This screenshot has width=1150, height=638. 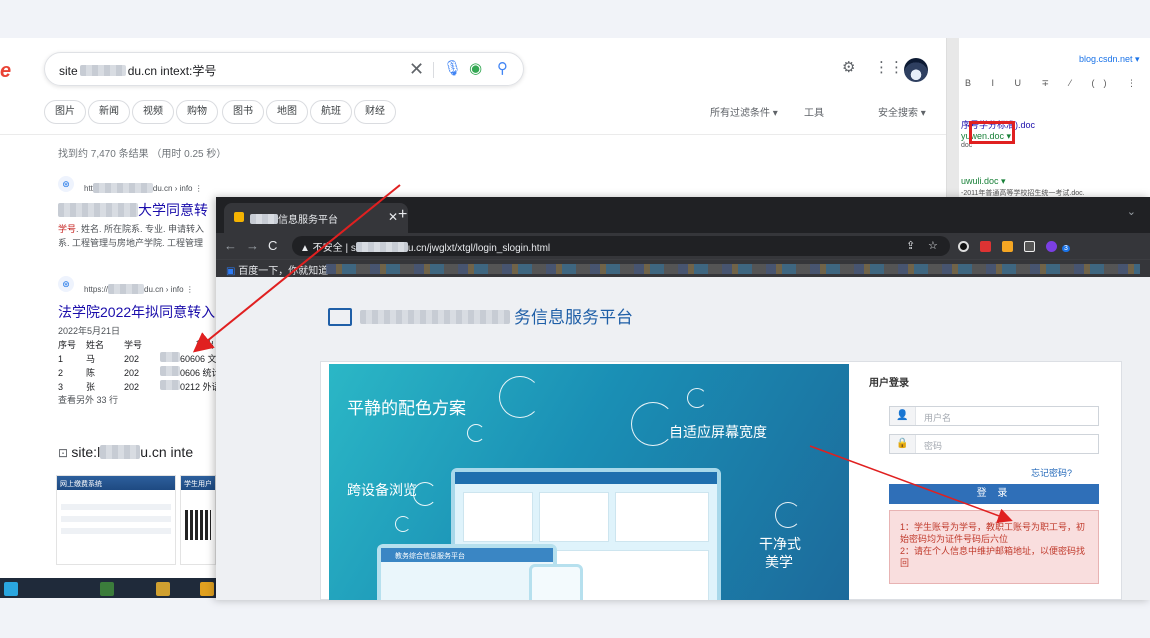 I want to click on result-url: https://du.cn › info ⋮, so click(x=139, y=289).